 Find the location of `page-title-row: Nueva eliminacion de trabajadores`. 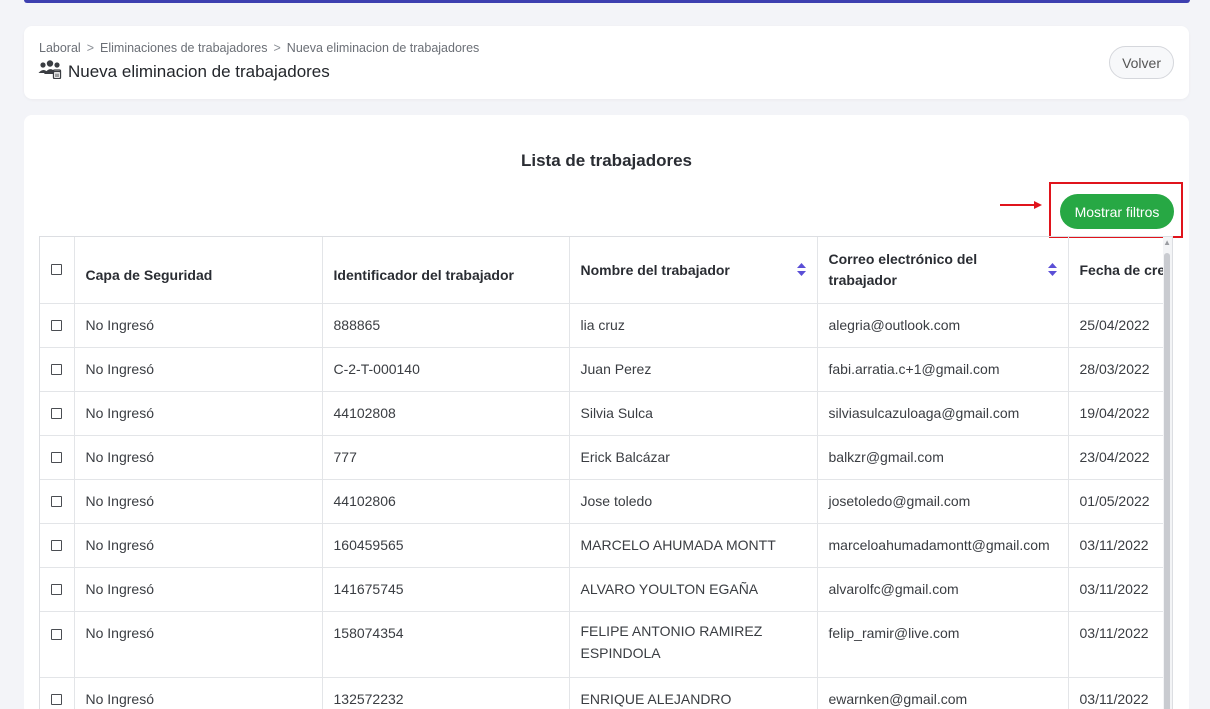

page-title-row: Nueva eliminacion de trabajadores is located at coordinates (184, 71).